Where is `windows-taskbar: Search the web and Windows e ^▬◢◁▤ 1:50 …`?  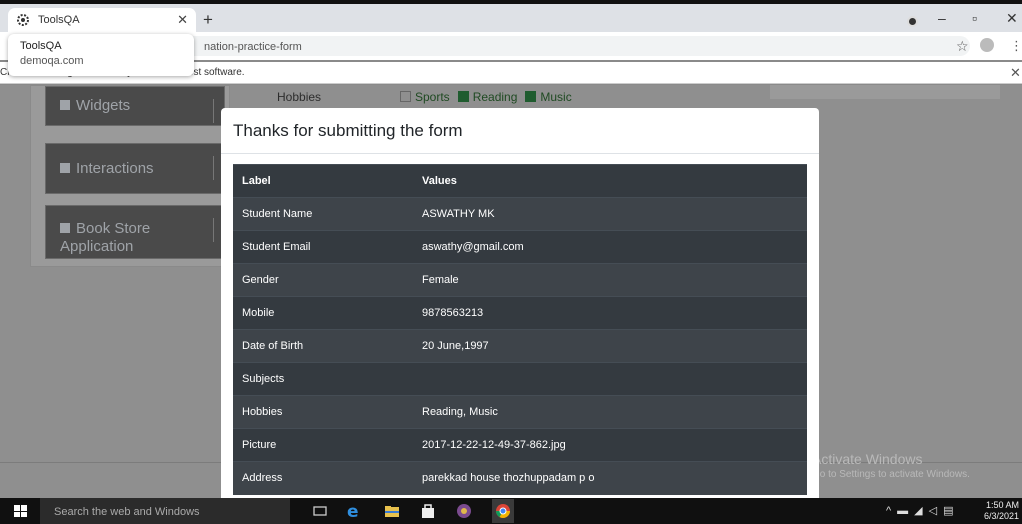 windows-taskbar: Search the web and Windows e ^▬◢◁▤ 1:50 … is located at coordinates (511, 511).